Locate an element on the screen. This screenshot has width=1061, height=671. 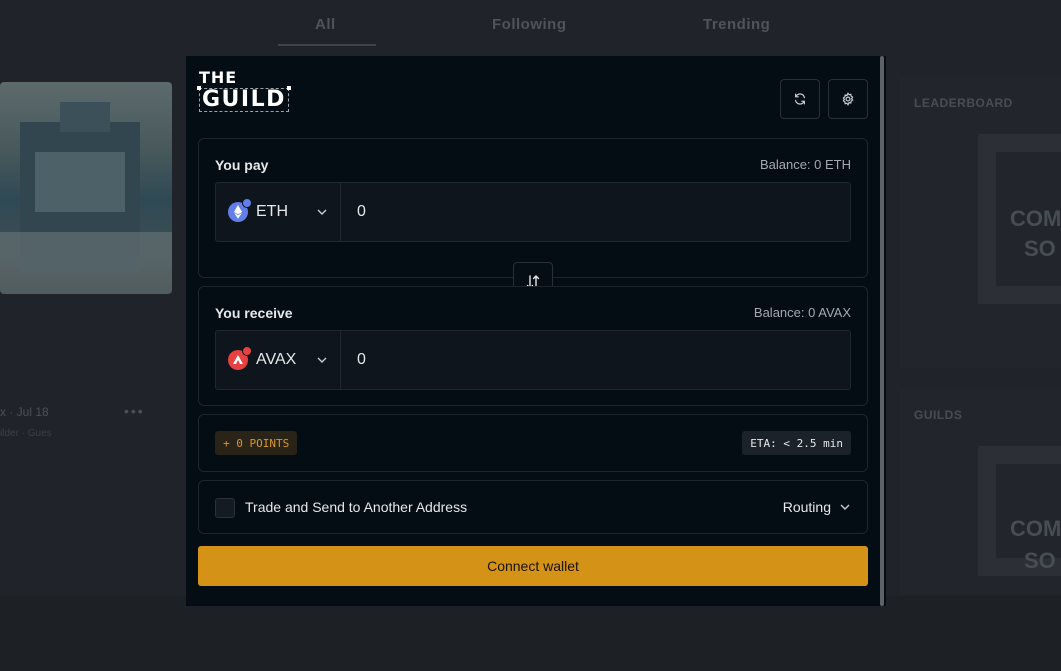
shield-text-1: COM is located at coordinates (1035, 218).